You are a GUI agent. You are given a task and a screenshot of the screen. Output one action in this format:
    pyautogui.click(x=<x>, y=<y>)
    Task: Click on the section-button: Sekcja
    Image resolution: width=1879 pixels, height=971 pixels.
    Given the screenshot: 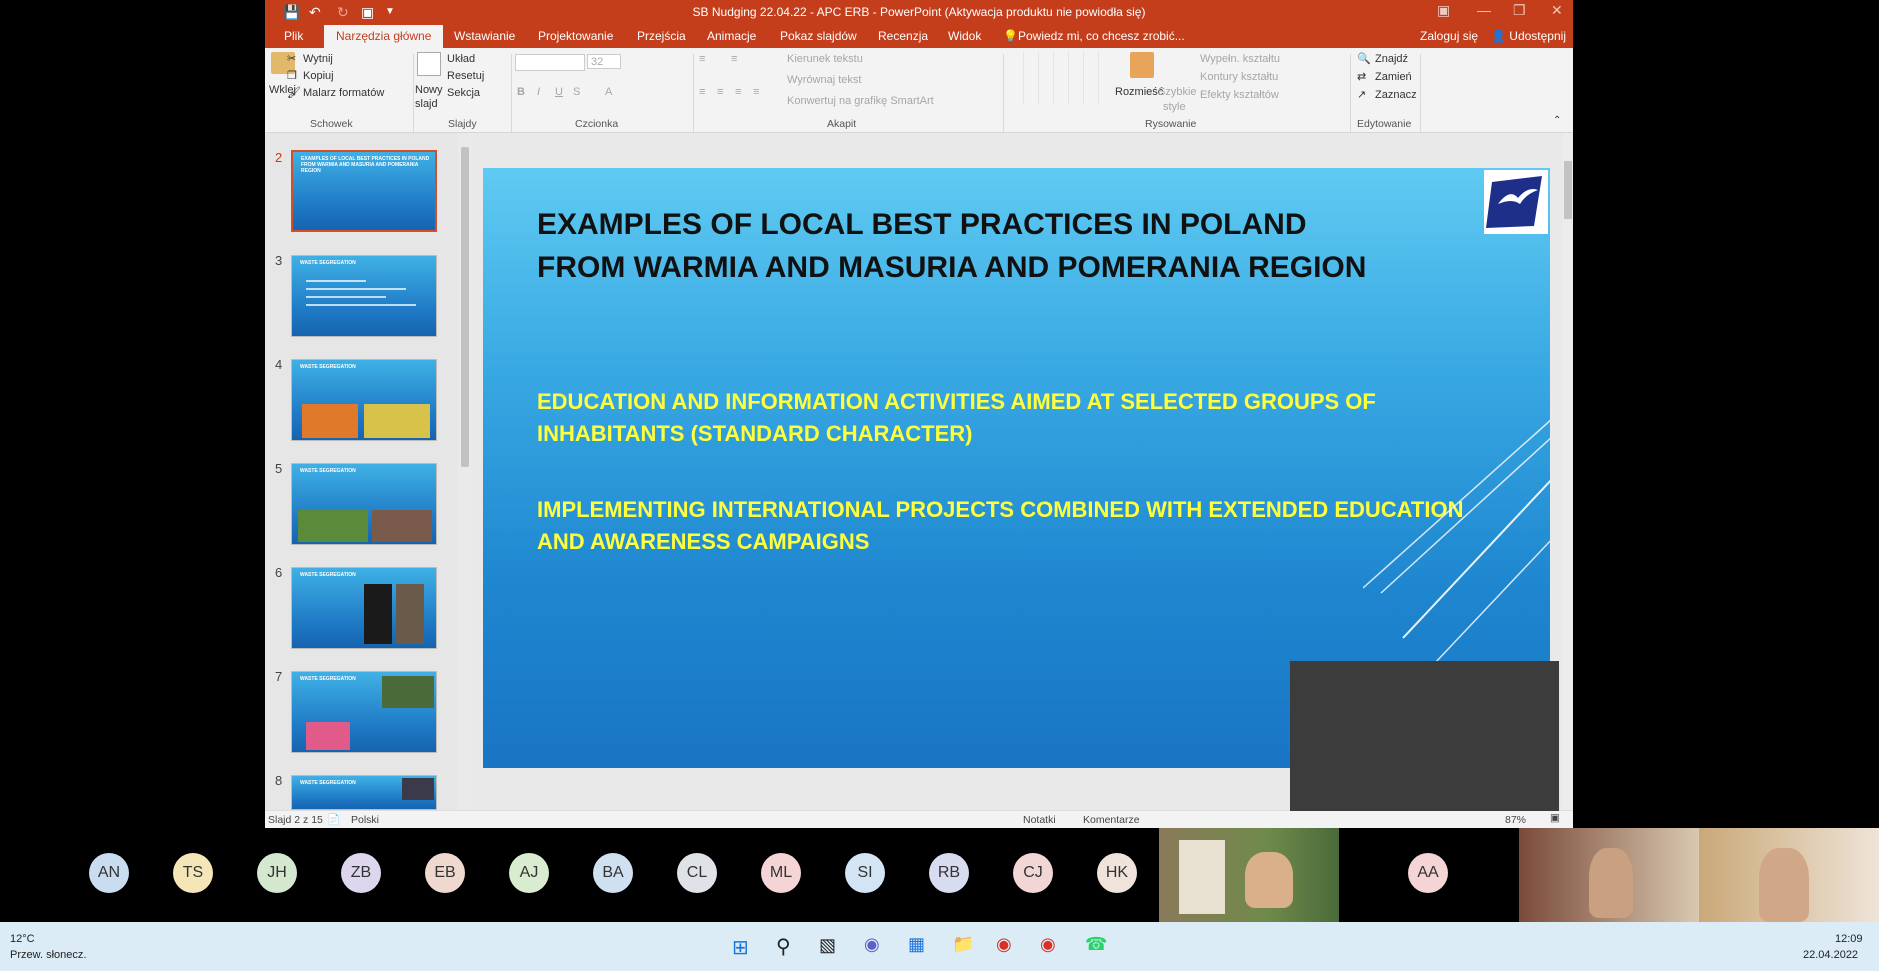 What is the action you would take?
    pyautogui.click(x=463, y=93)
    